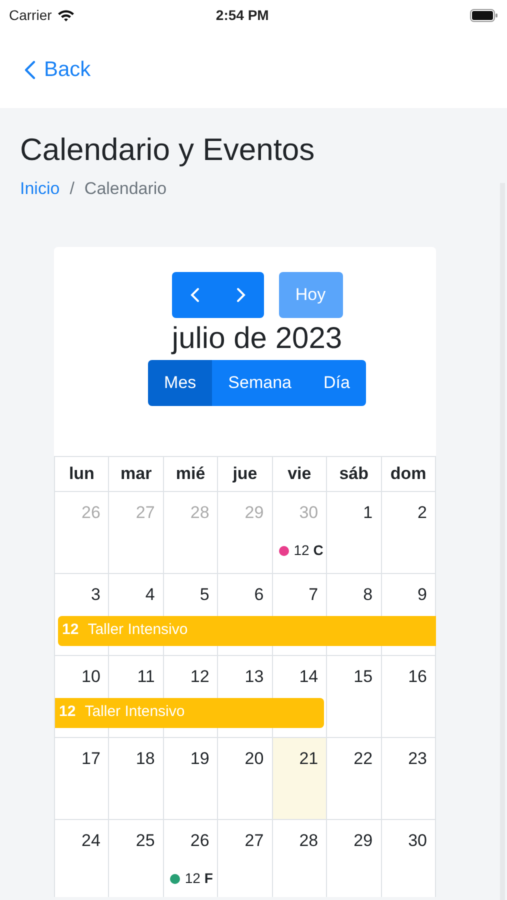 Image resolution: width=507 pixels, height=900 pixels. I want to click on view-tab: Semana, so click(260, 383).